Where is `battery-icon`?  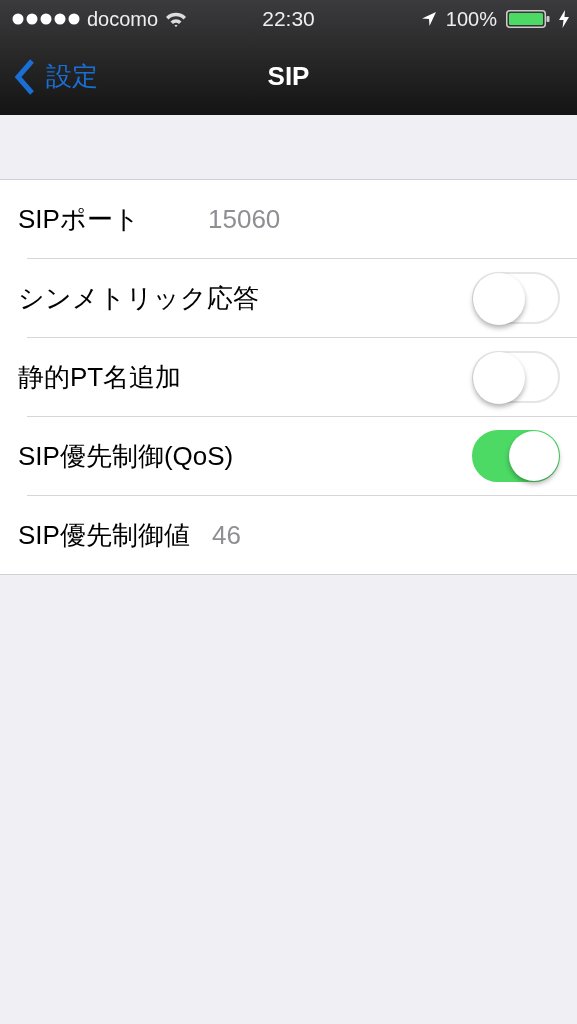 battery-icon is located at coordinates (528, 19).